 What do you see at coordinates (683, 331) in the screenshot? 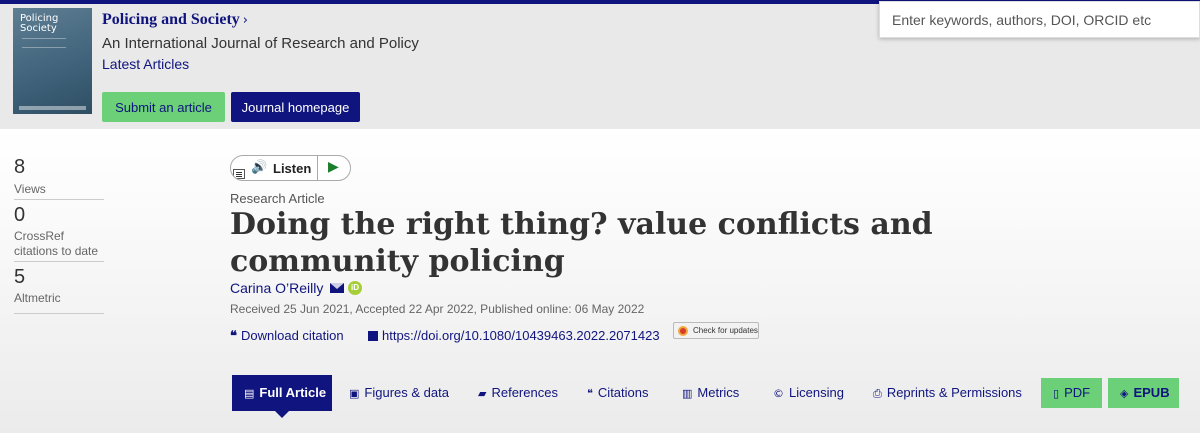
I see `crossmark-icon` at bounding box center [683, 331].